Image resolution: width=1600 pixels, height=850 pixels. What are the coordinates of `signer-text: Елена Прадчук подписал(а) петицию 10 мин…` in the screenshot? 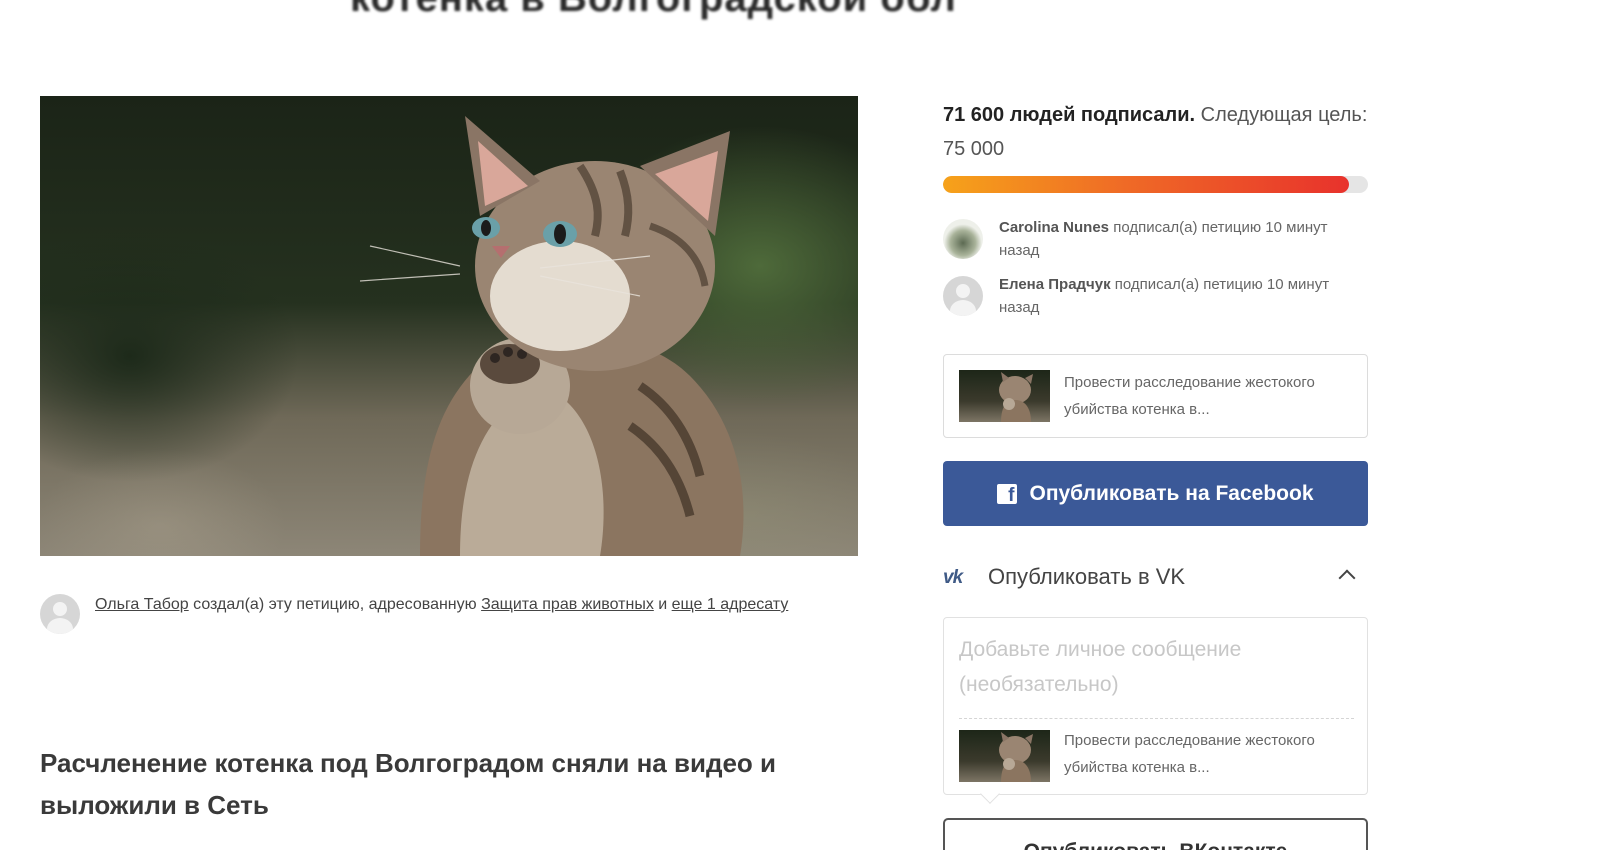 It's located at (1179, 296).